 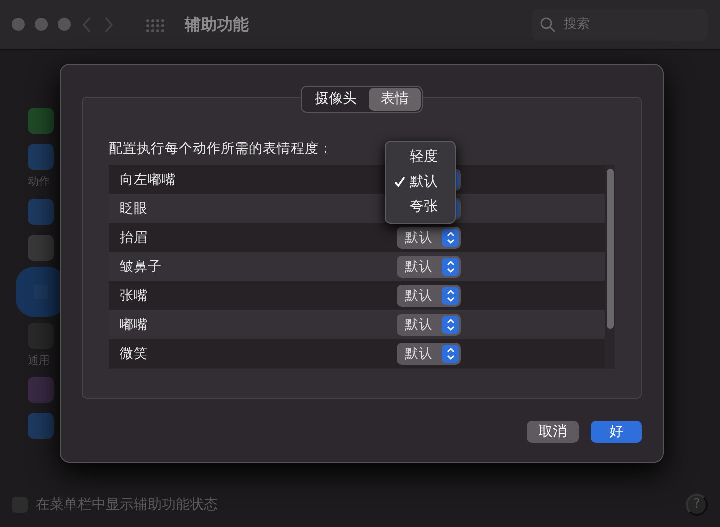 I want to click on search-input: 搜索, so click(x=627, y=25).